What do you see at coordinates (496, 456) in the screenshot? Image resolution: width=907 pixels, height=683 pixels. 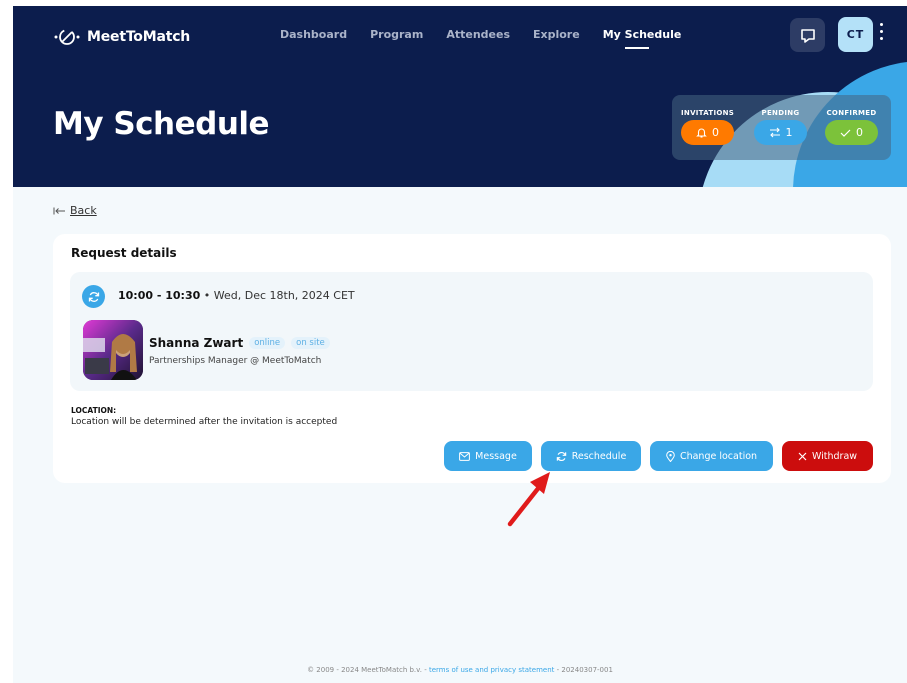 I see `message-button-label: Message` at bounding box center [496, 456].